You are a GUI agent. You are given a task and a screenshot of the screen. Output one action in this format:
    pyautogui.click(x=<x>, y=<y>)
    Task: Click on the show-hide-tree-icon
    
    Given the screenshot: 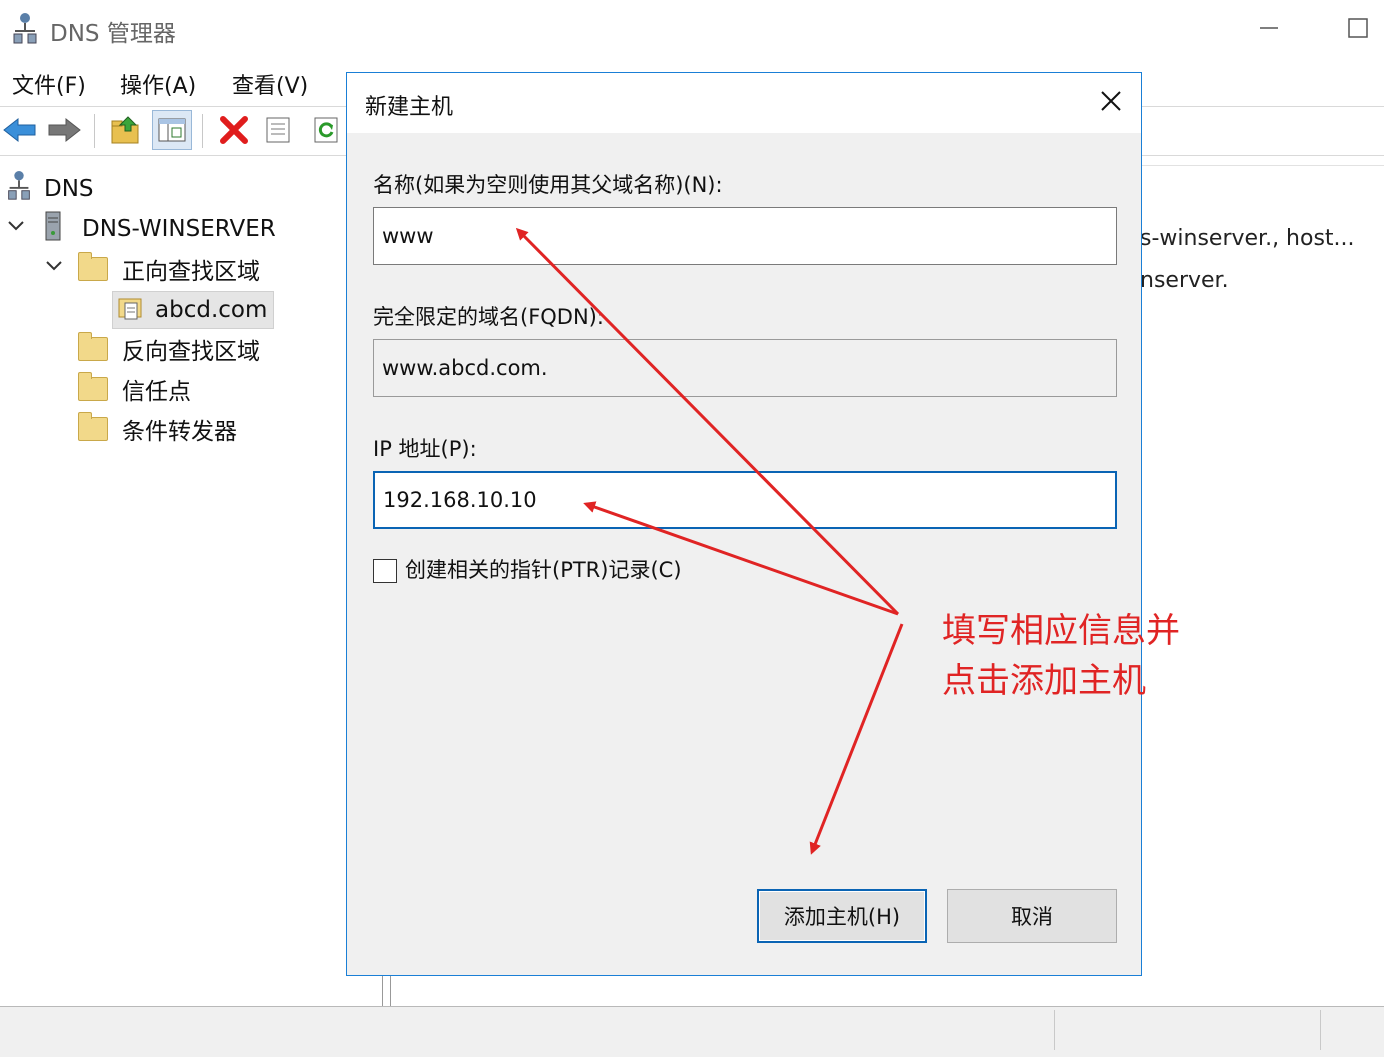 What is the action you would take?
    pyautogui.click(x=172, y=130)
    